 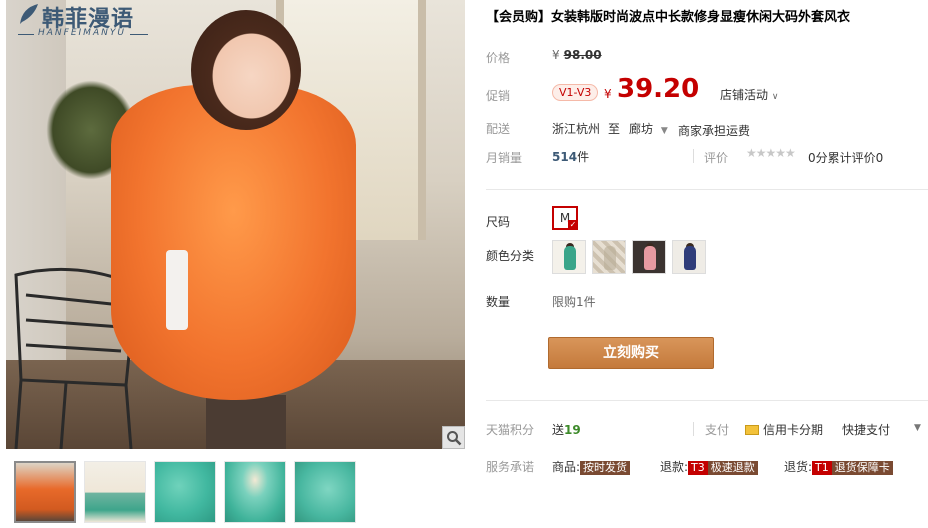 What do you see at coordinates (798, 467) in the screenshot?
I see `return-prefix: 退货:` at bounding box center [798, 467].